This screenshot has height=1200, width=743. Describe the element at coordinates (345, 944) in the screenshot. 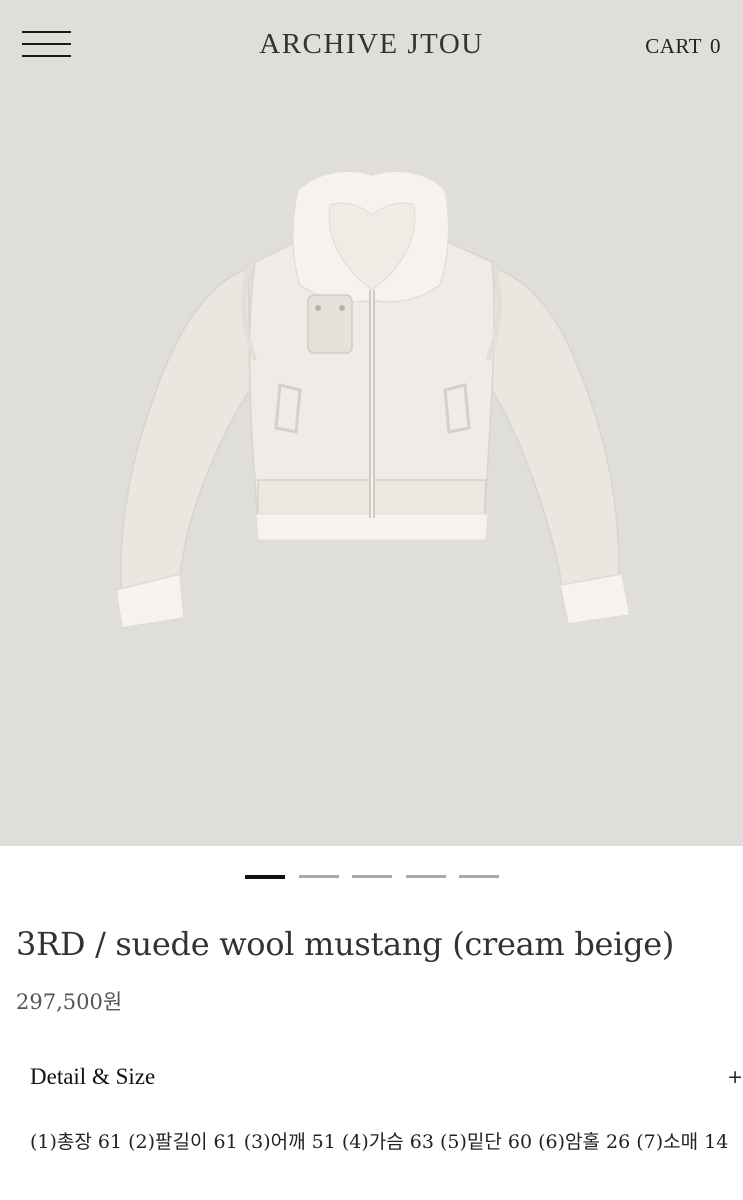

I see `product-title: 3RD / suede wool mustang (cream beige)` at that location.